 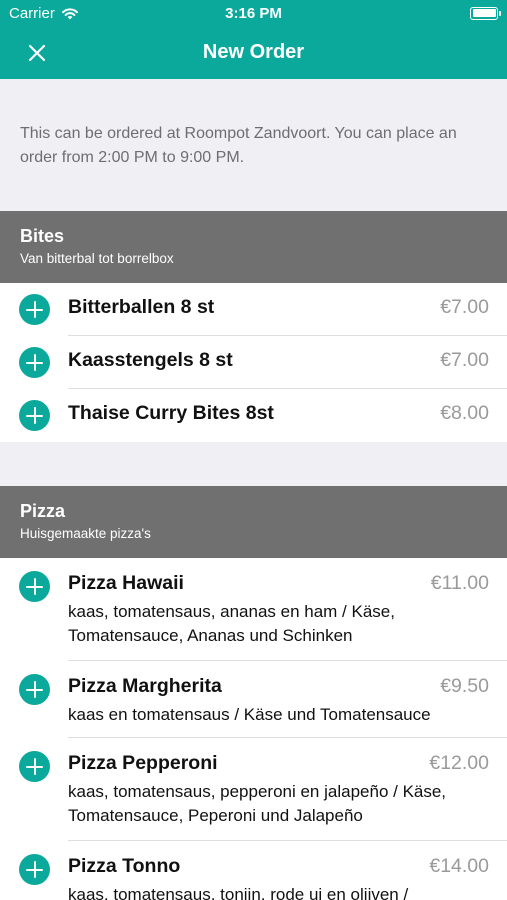 What do you see at coordinates (464, 686) in the screenshot?
I see `item-price: €9.50` at bounding box center [464, 686].